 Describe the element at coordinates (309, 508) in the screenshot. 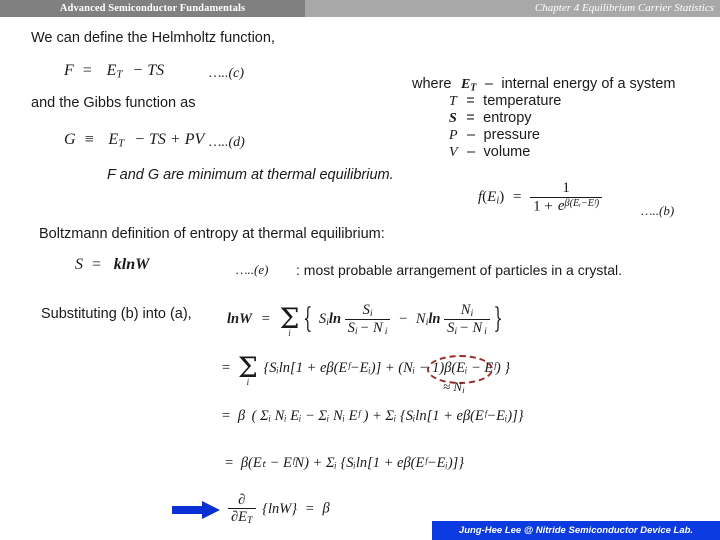

I see `d5-rel: =` at that location.